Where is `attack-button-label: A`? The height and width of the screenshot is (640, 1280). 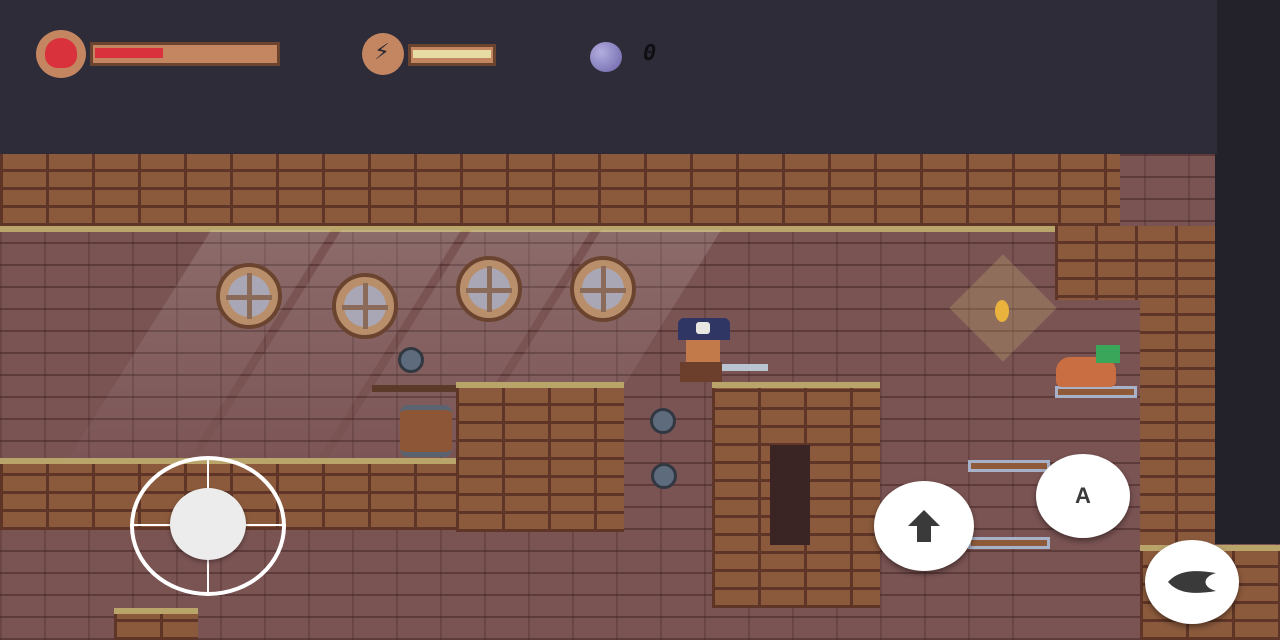 attack-button-label: A is located at coordinates (1083, 495).